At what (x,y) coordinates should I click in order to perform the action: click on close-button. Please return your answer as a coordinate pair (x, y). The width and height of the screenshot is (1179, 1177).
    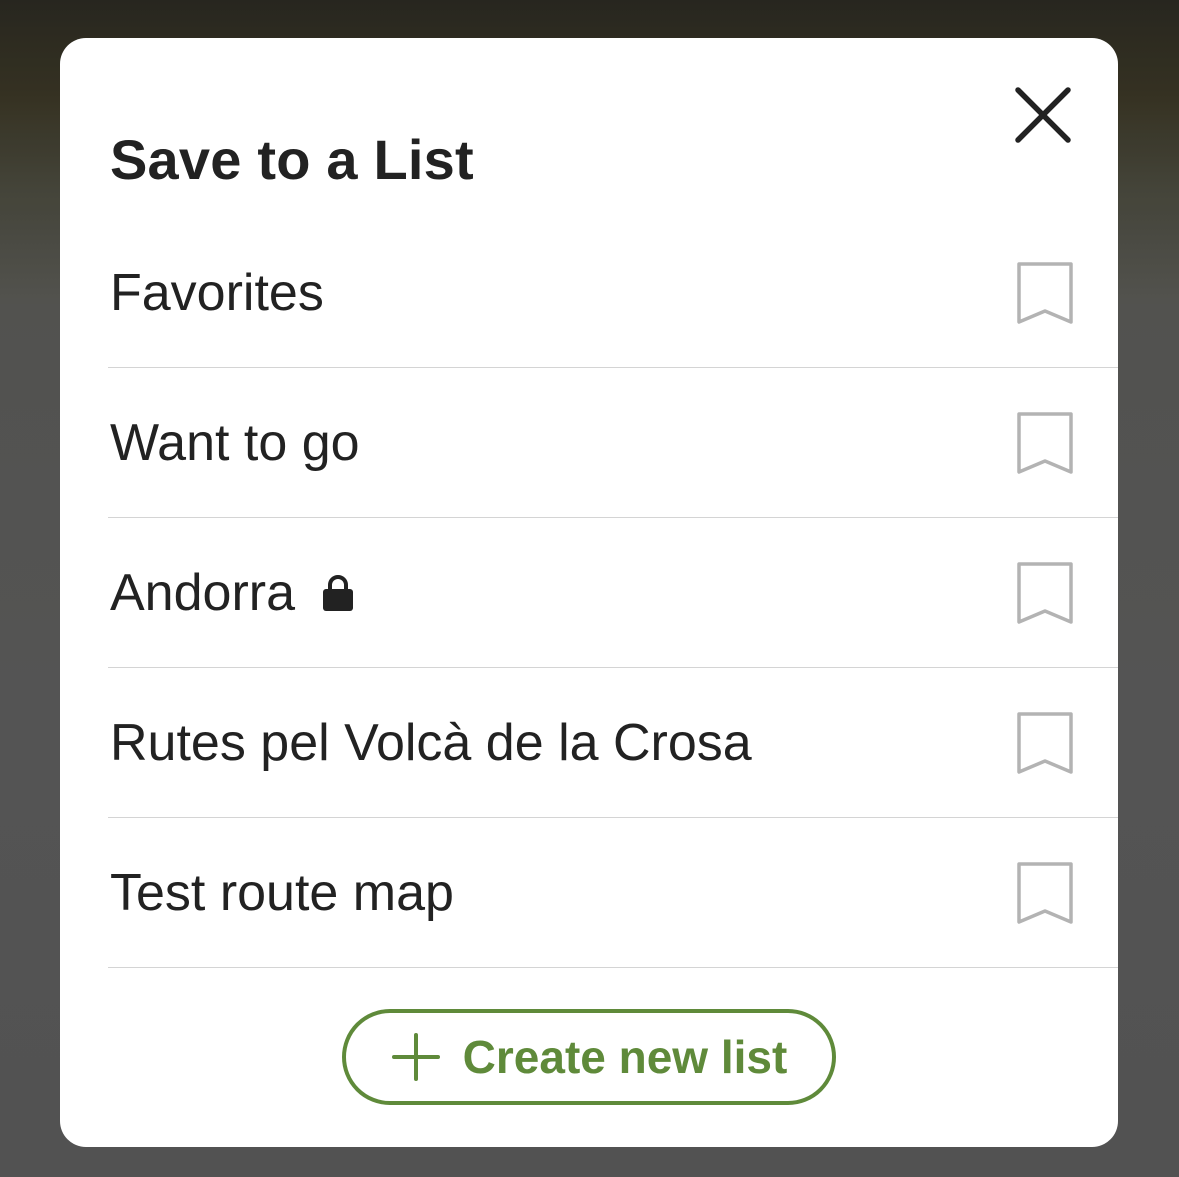
    Looking at the image, I should click on (1043, 115).